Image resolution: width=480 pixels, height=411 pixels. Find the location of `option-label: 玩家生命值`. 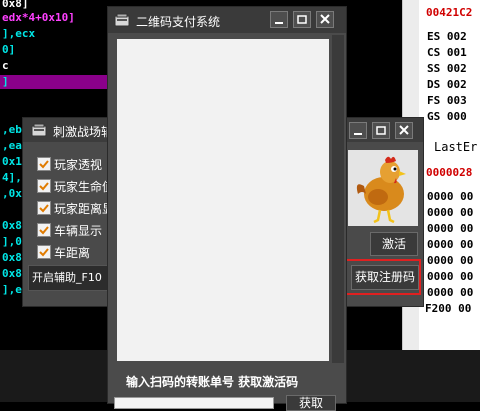

option-label: 玩家生命值 is located at coordinates (84, 187).